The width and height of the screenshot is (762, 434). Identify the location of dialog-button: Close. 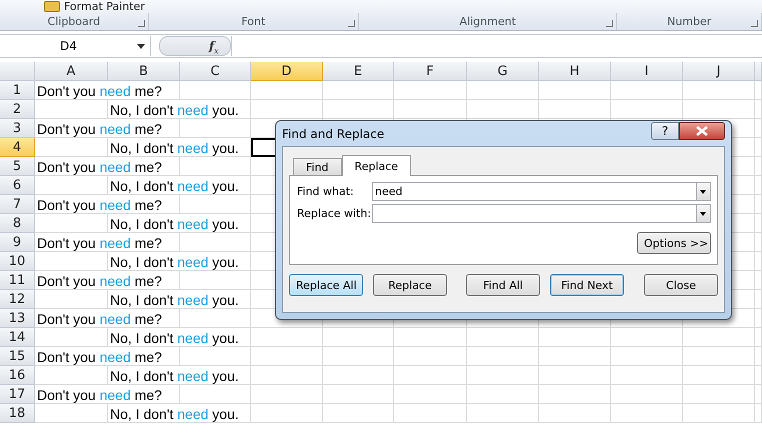
(681, 285).